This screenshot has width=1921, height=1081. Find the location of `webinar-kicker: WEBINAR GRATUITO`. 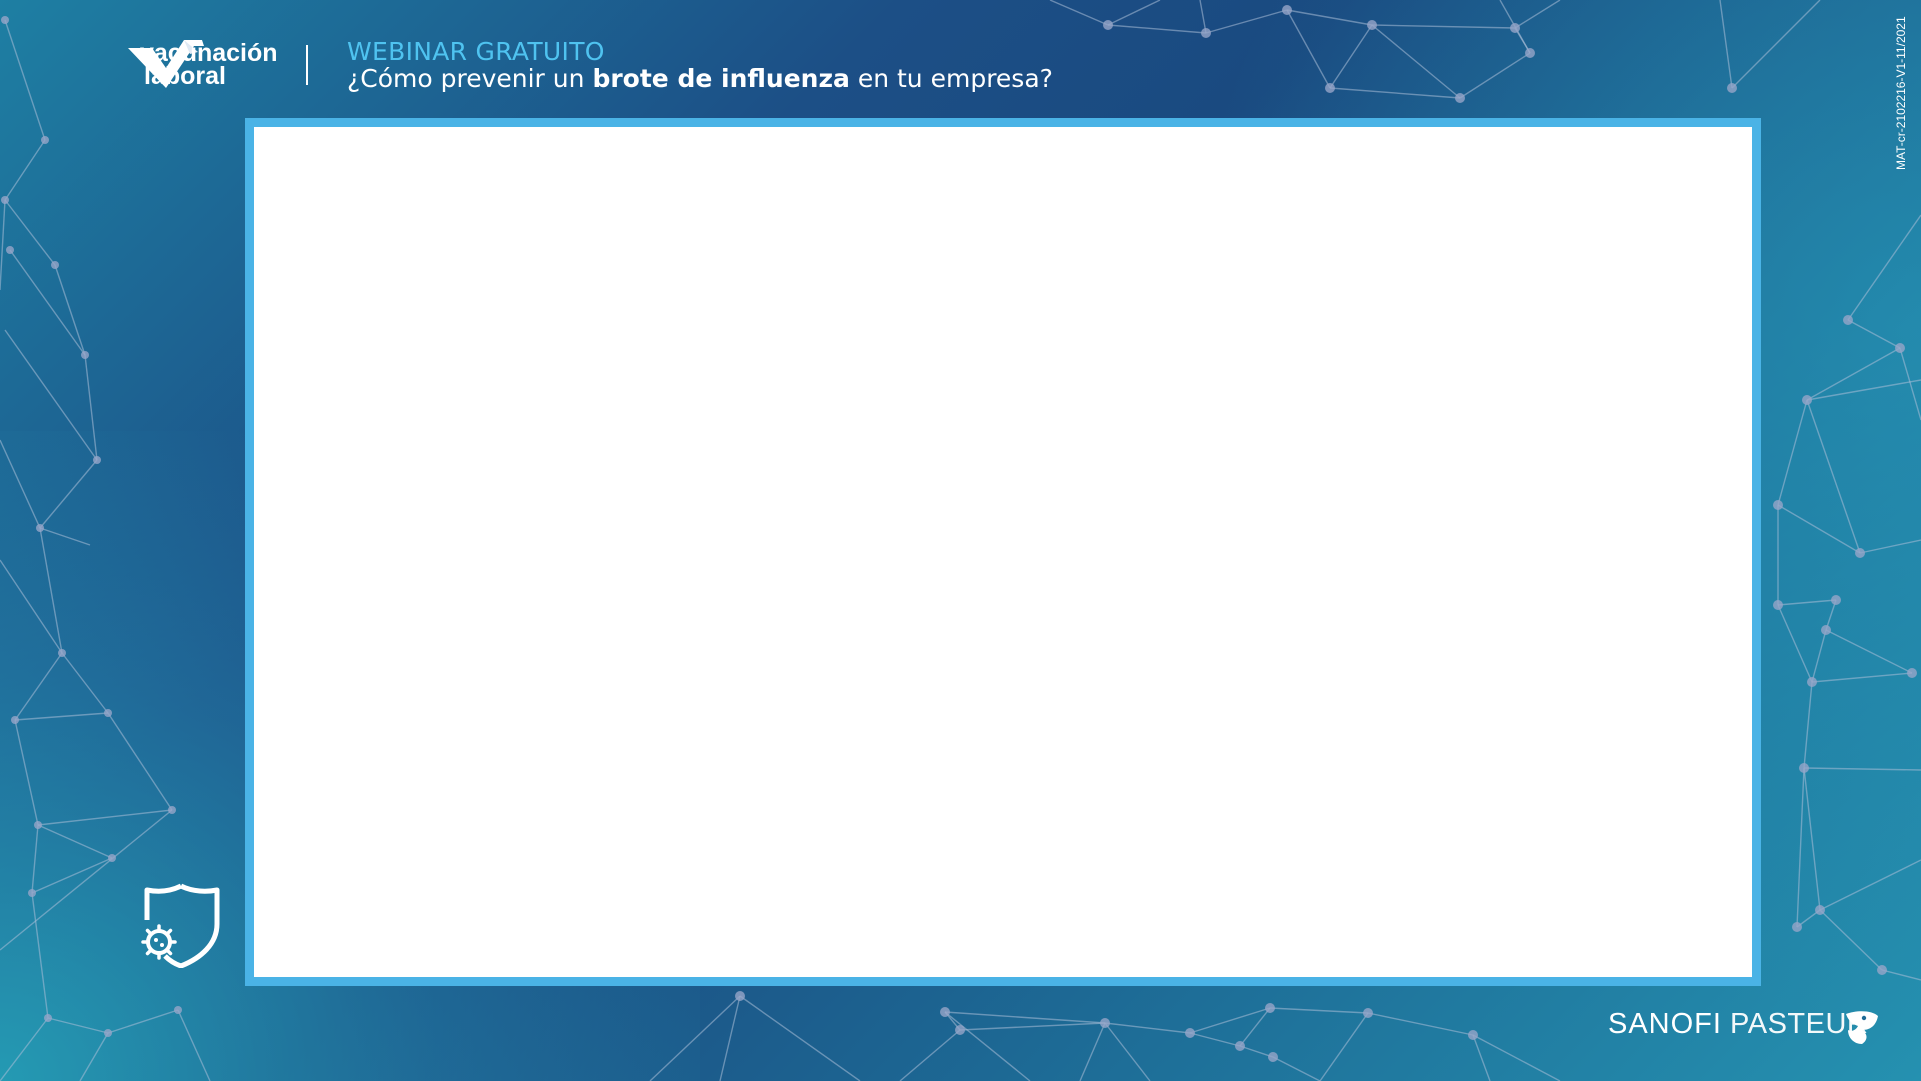

webinar-kicker: WEBINAR GRATUITO is located at coordinates (476, 51).